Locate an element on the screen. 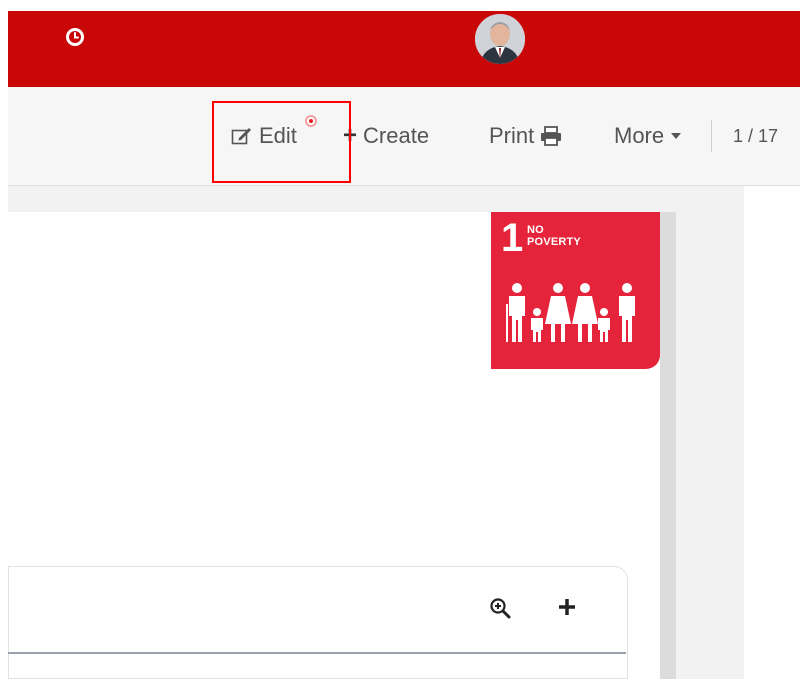 The width and height of the screenshot is (800, 679). create-button: + Create is located at coordinates (386, 136).